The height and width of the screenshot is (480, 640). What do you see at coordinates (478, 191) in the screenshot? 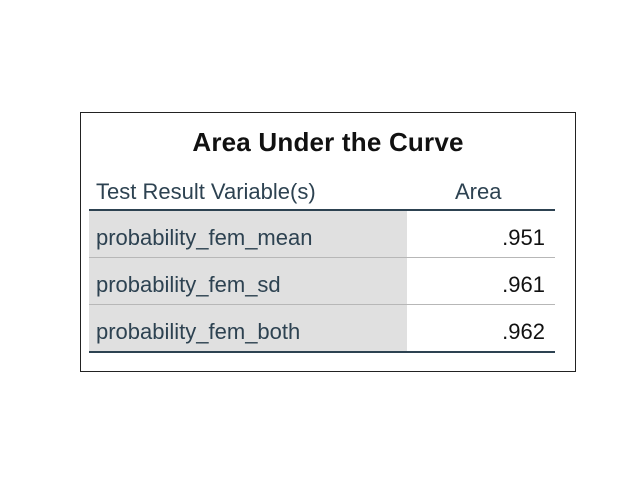
I see `header-area: Area` at bounding box center [478, 191].